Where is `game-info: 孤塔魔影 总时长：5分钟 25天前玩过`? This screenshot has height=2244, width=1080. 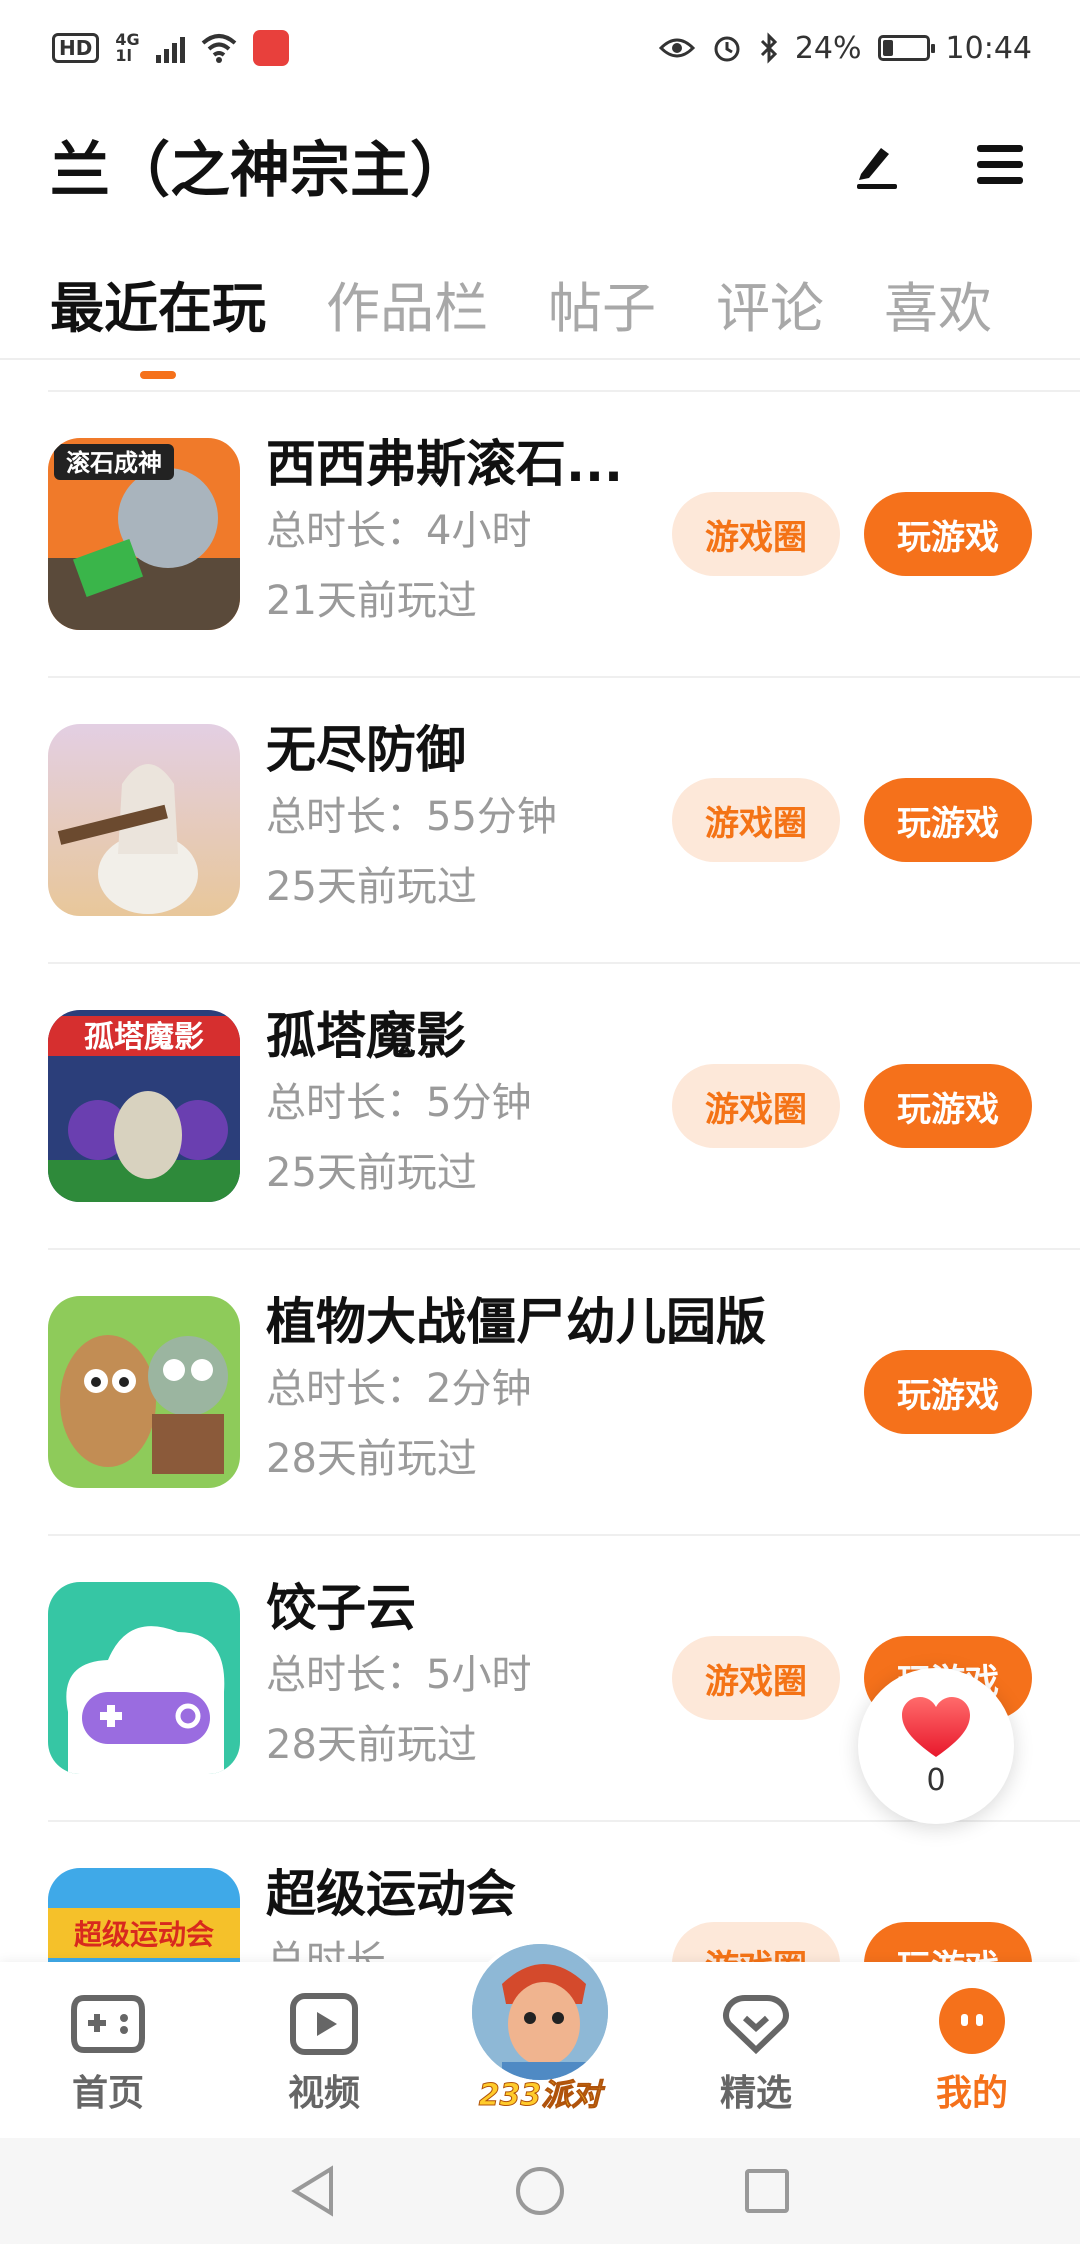
game-info: 孤塔魔影 总时长：5分钟 25天前玩过 is located at coordinates (398, 1106).